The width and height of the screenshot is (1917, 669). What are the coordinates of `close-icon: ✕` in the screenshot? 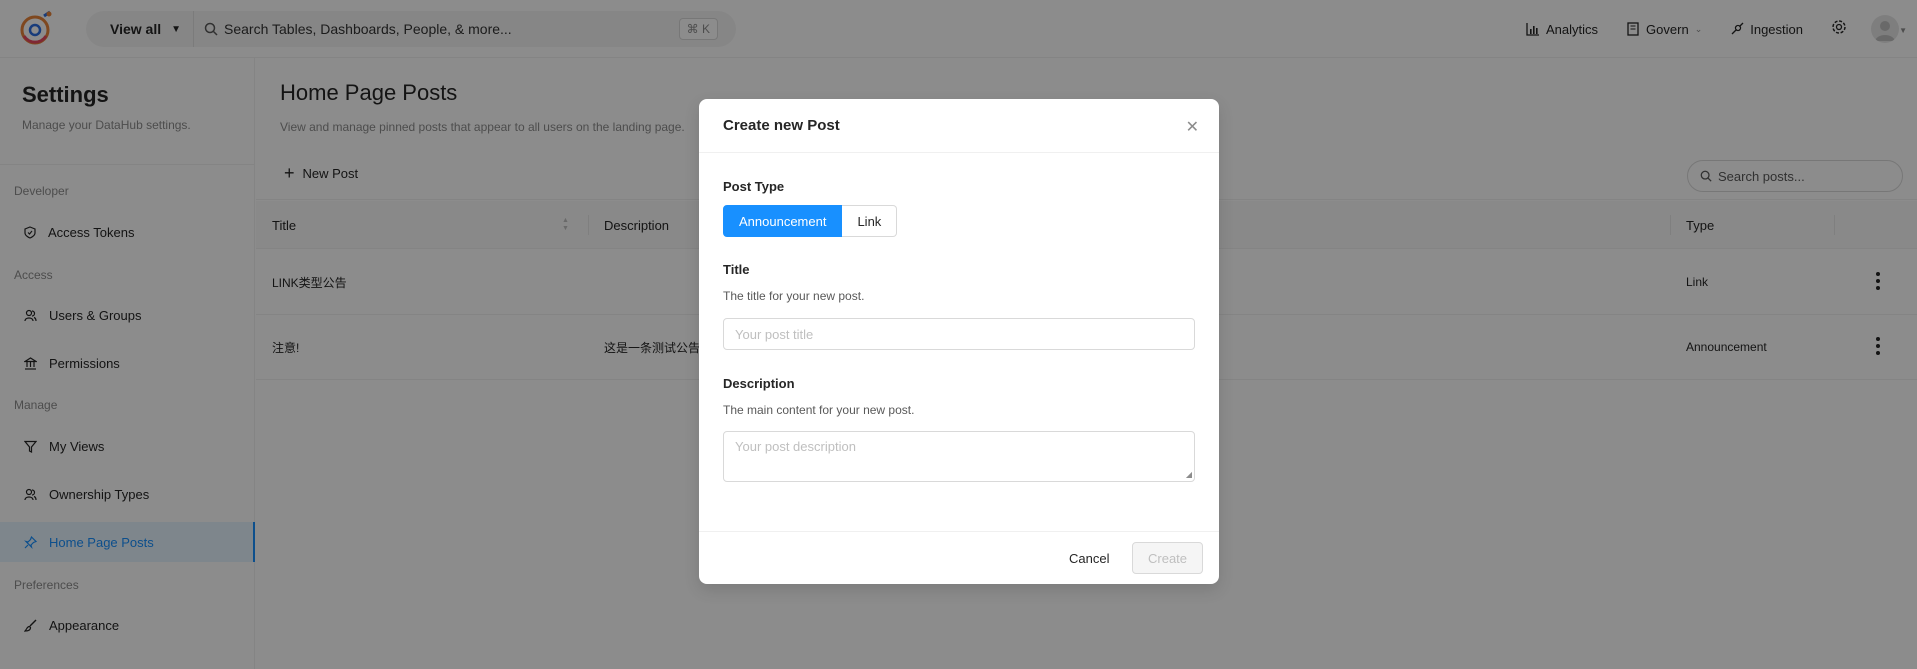 It's located at (1192, 127).